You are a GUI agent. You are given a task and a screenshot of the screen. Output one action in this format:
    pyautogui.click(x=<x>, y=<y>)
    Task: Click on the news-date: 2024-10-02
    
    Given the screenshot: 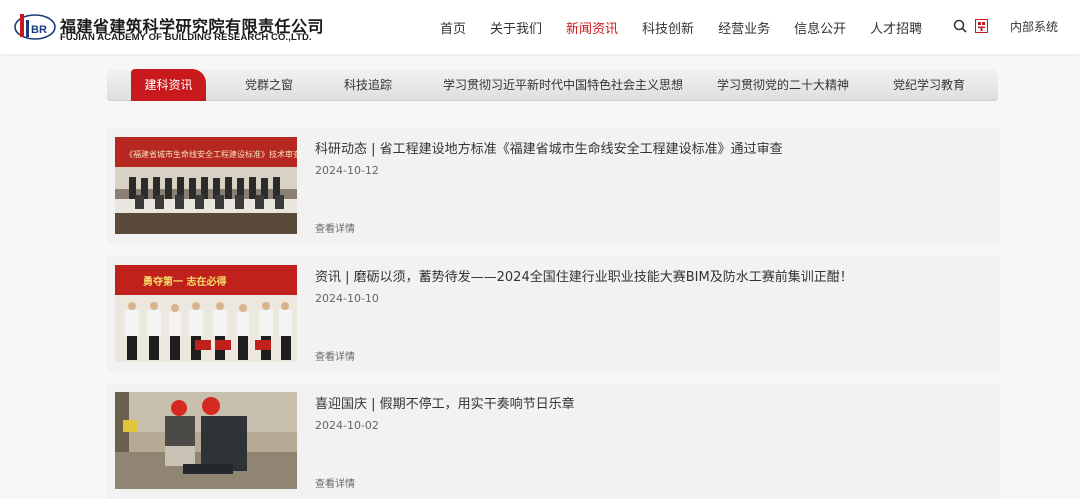 What is the action you would take?
    pyautogui.click(x=347, y=425)
    